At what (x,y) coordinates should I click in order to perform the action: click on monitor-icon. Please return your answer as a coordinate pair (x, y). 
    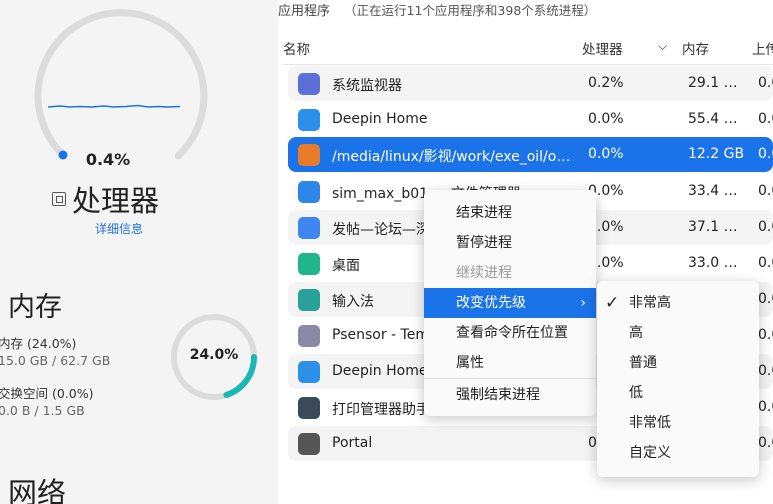
    Looking at the image, I should click on (309, 84).